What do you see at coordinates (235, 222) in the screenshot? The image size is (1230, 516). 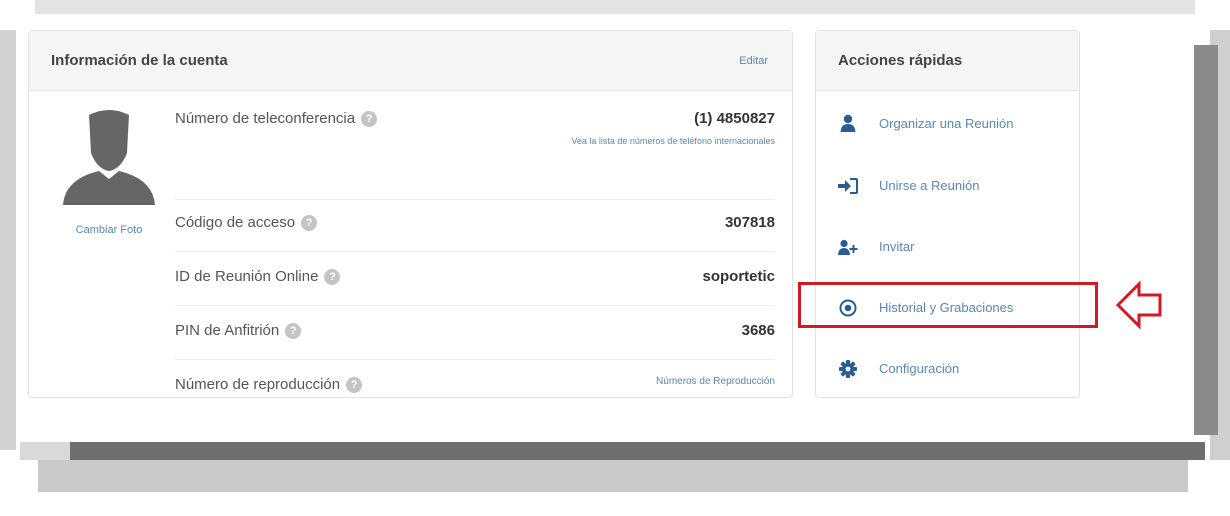 I see `access-code-label: Código de acceso` at bounding box center [235, 222].